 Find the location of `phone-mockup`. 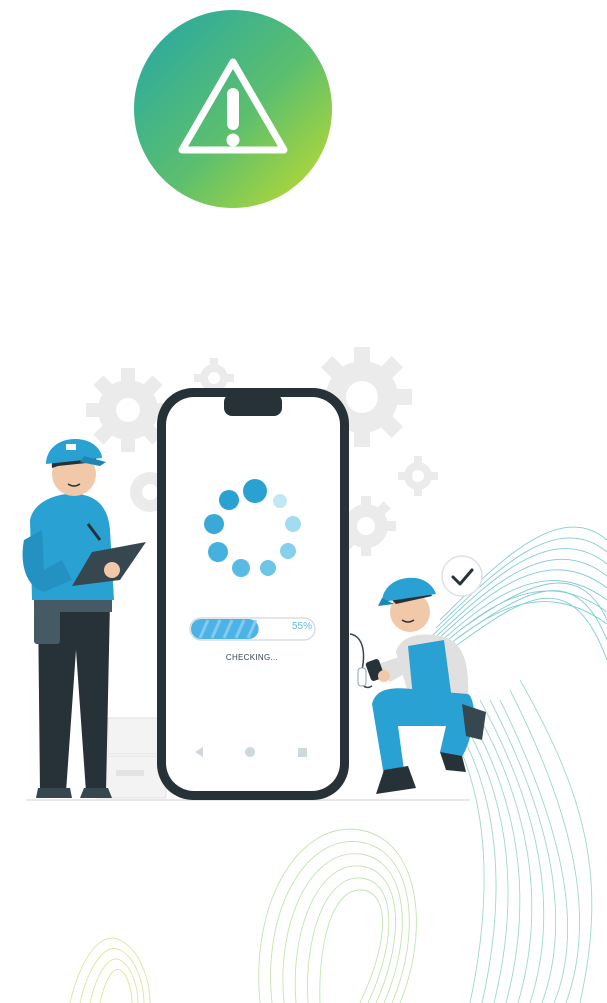

phone-mockup is located at coordinates (253, 594).